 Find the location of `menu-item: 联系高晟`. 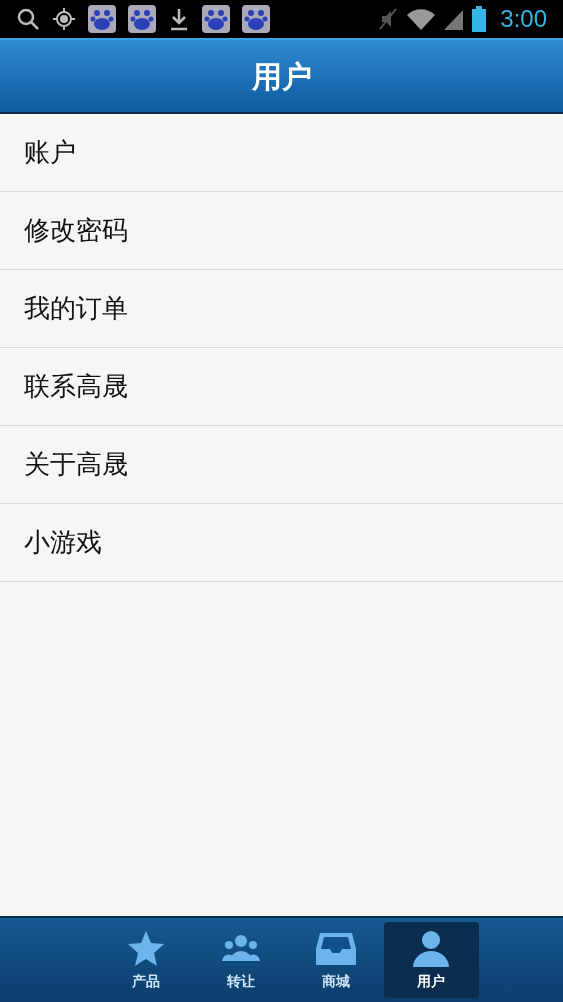

menu-item: 联系高晟 is located at coordinates (281, 387).